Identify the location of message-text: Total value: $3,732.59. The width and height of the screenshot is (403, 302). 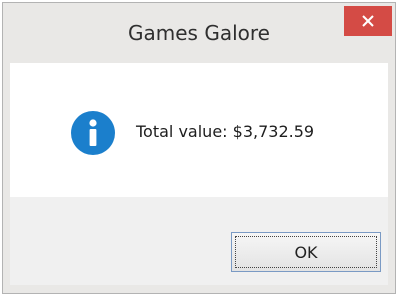
(225, 131).